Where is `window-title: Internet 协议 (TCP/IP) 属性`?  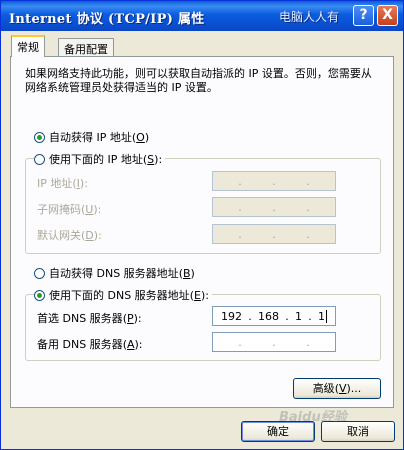 window-title: Internet 协议 (TCP/IP) 属性 is located at coordinates (107, 19).